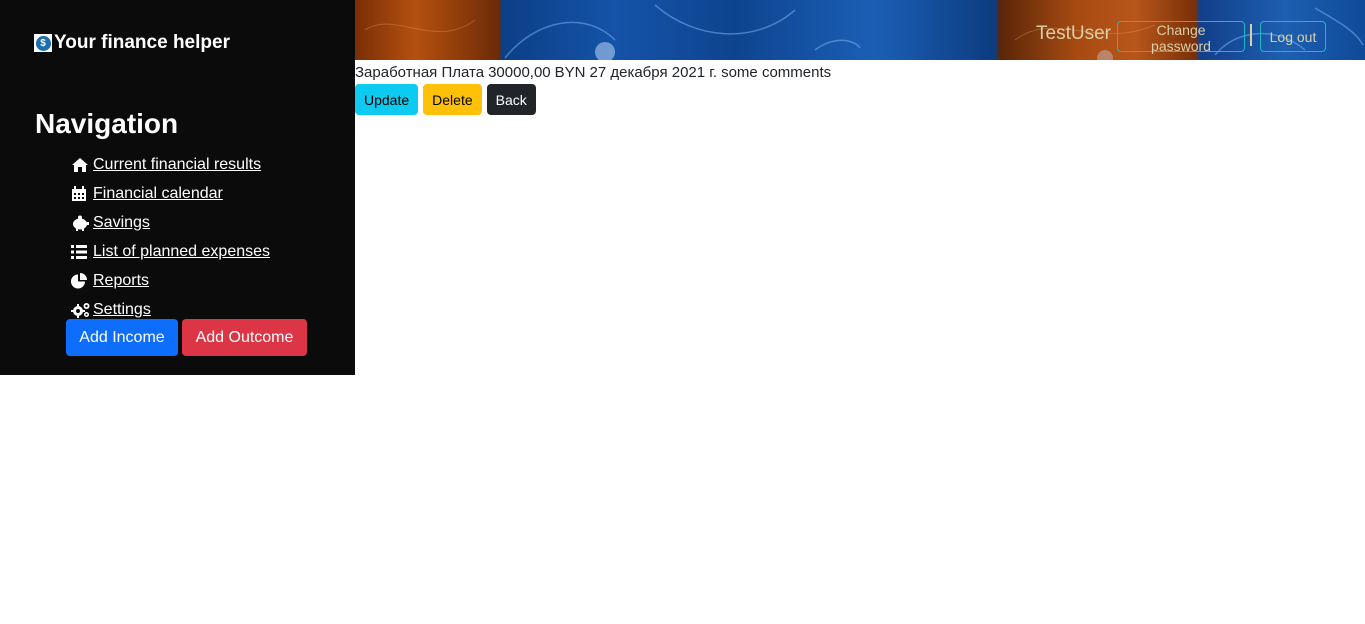  What do you see at coordinates (158, 193) in the screenshot?
I see `nav-item-label: Financial calendar` at bounding box center [158, 193].